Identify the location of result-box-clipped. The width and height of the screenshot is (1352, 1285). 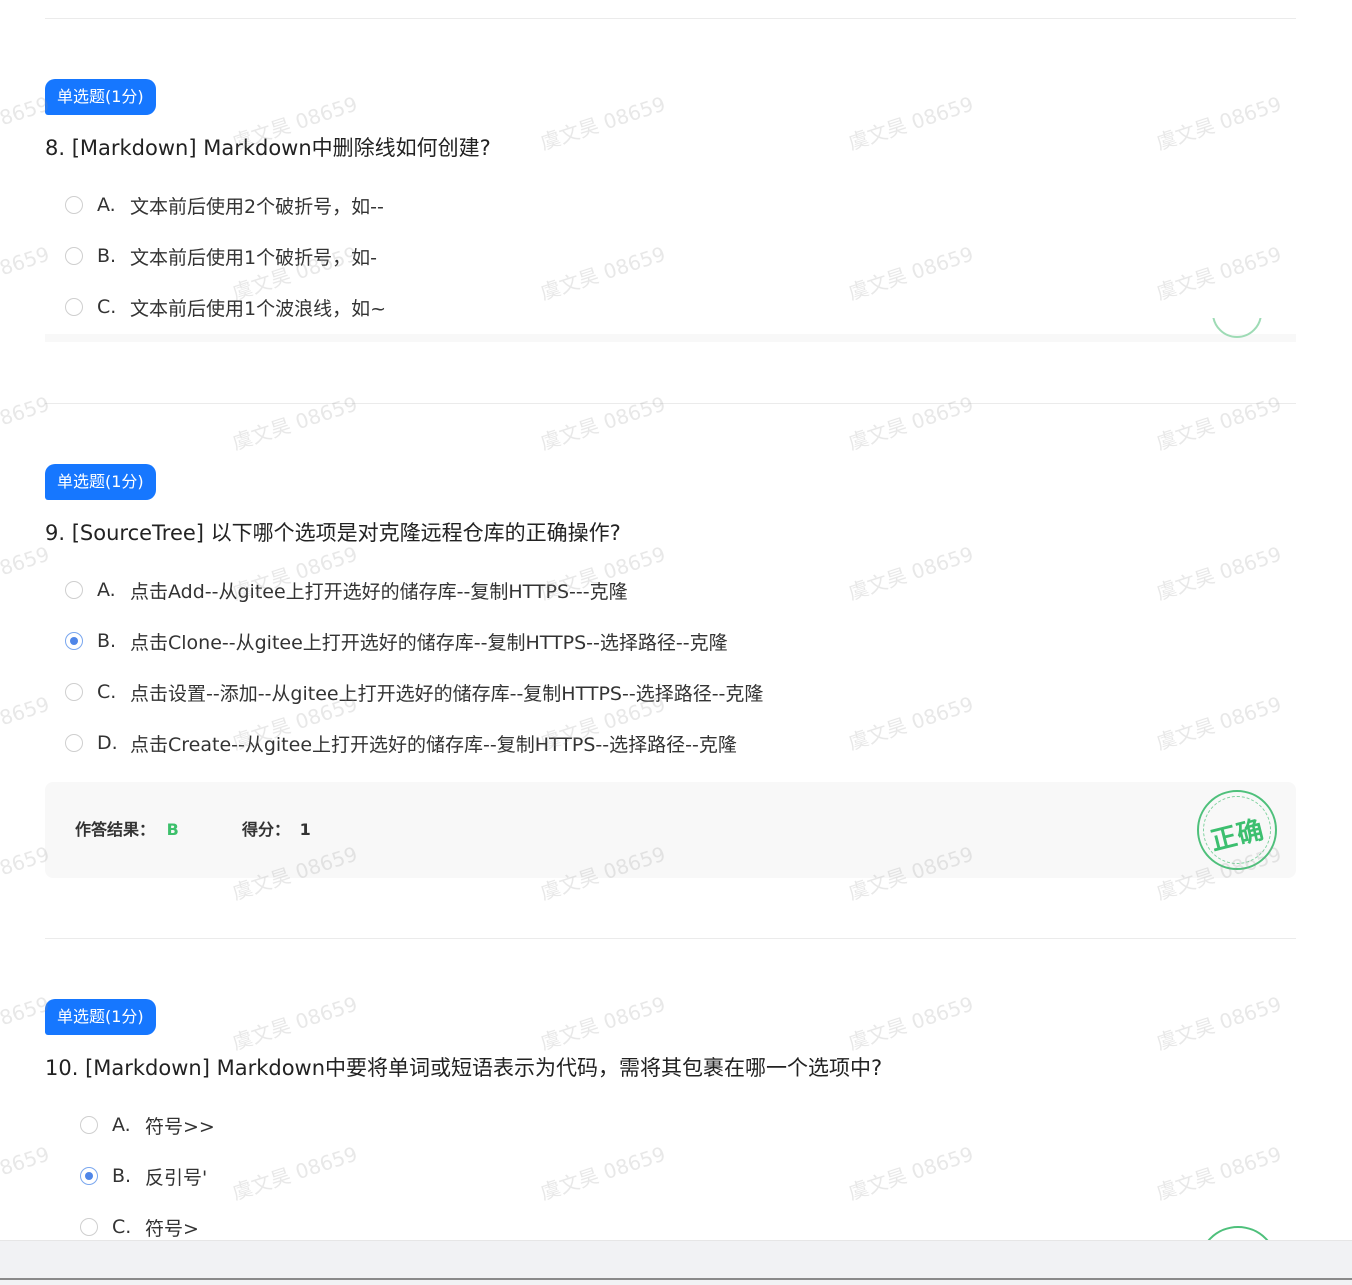
(670, 338).